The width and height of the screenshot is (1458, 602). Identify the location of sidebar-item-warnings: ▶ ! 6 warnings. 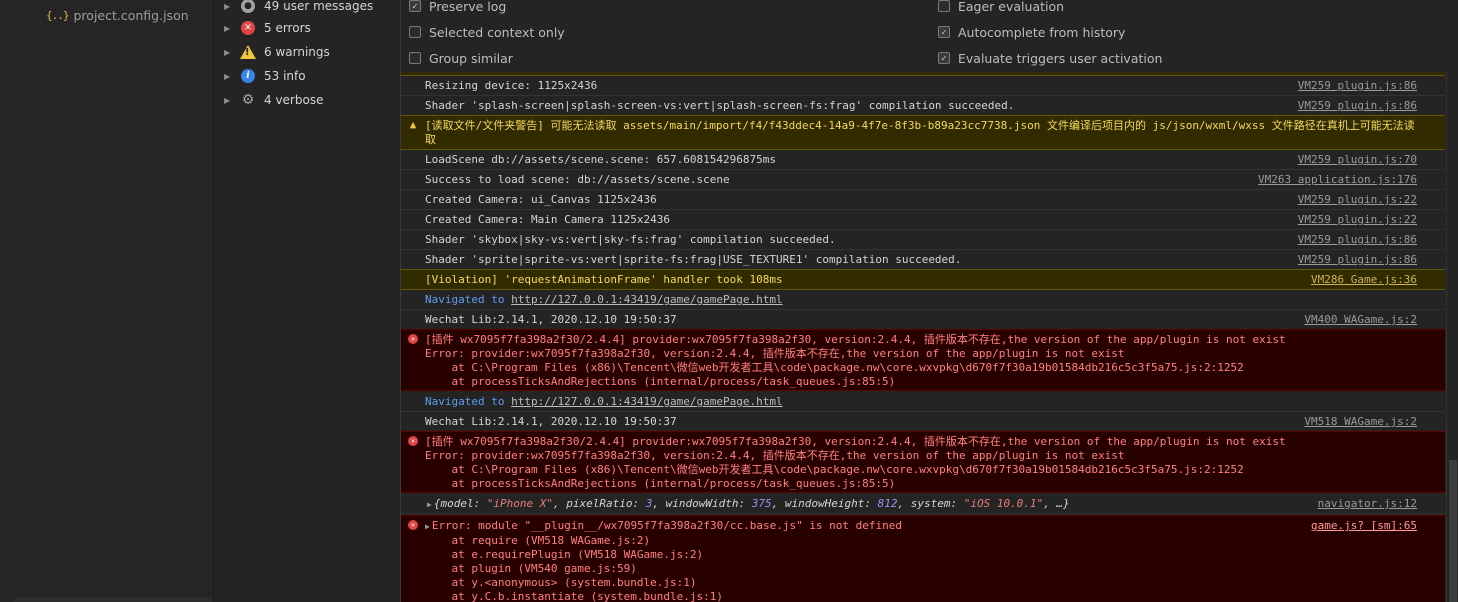
(277, 52).